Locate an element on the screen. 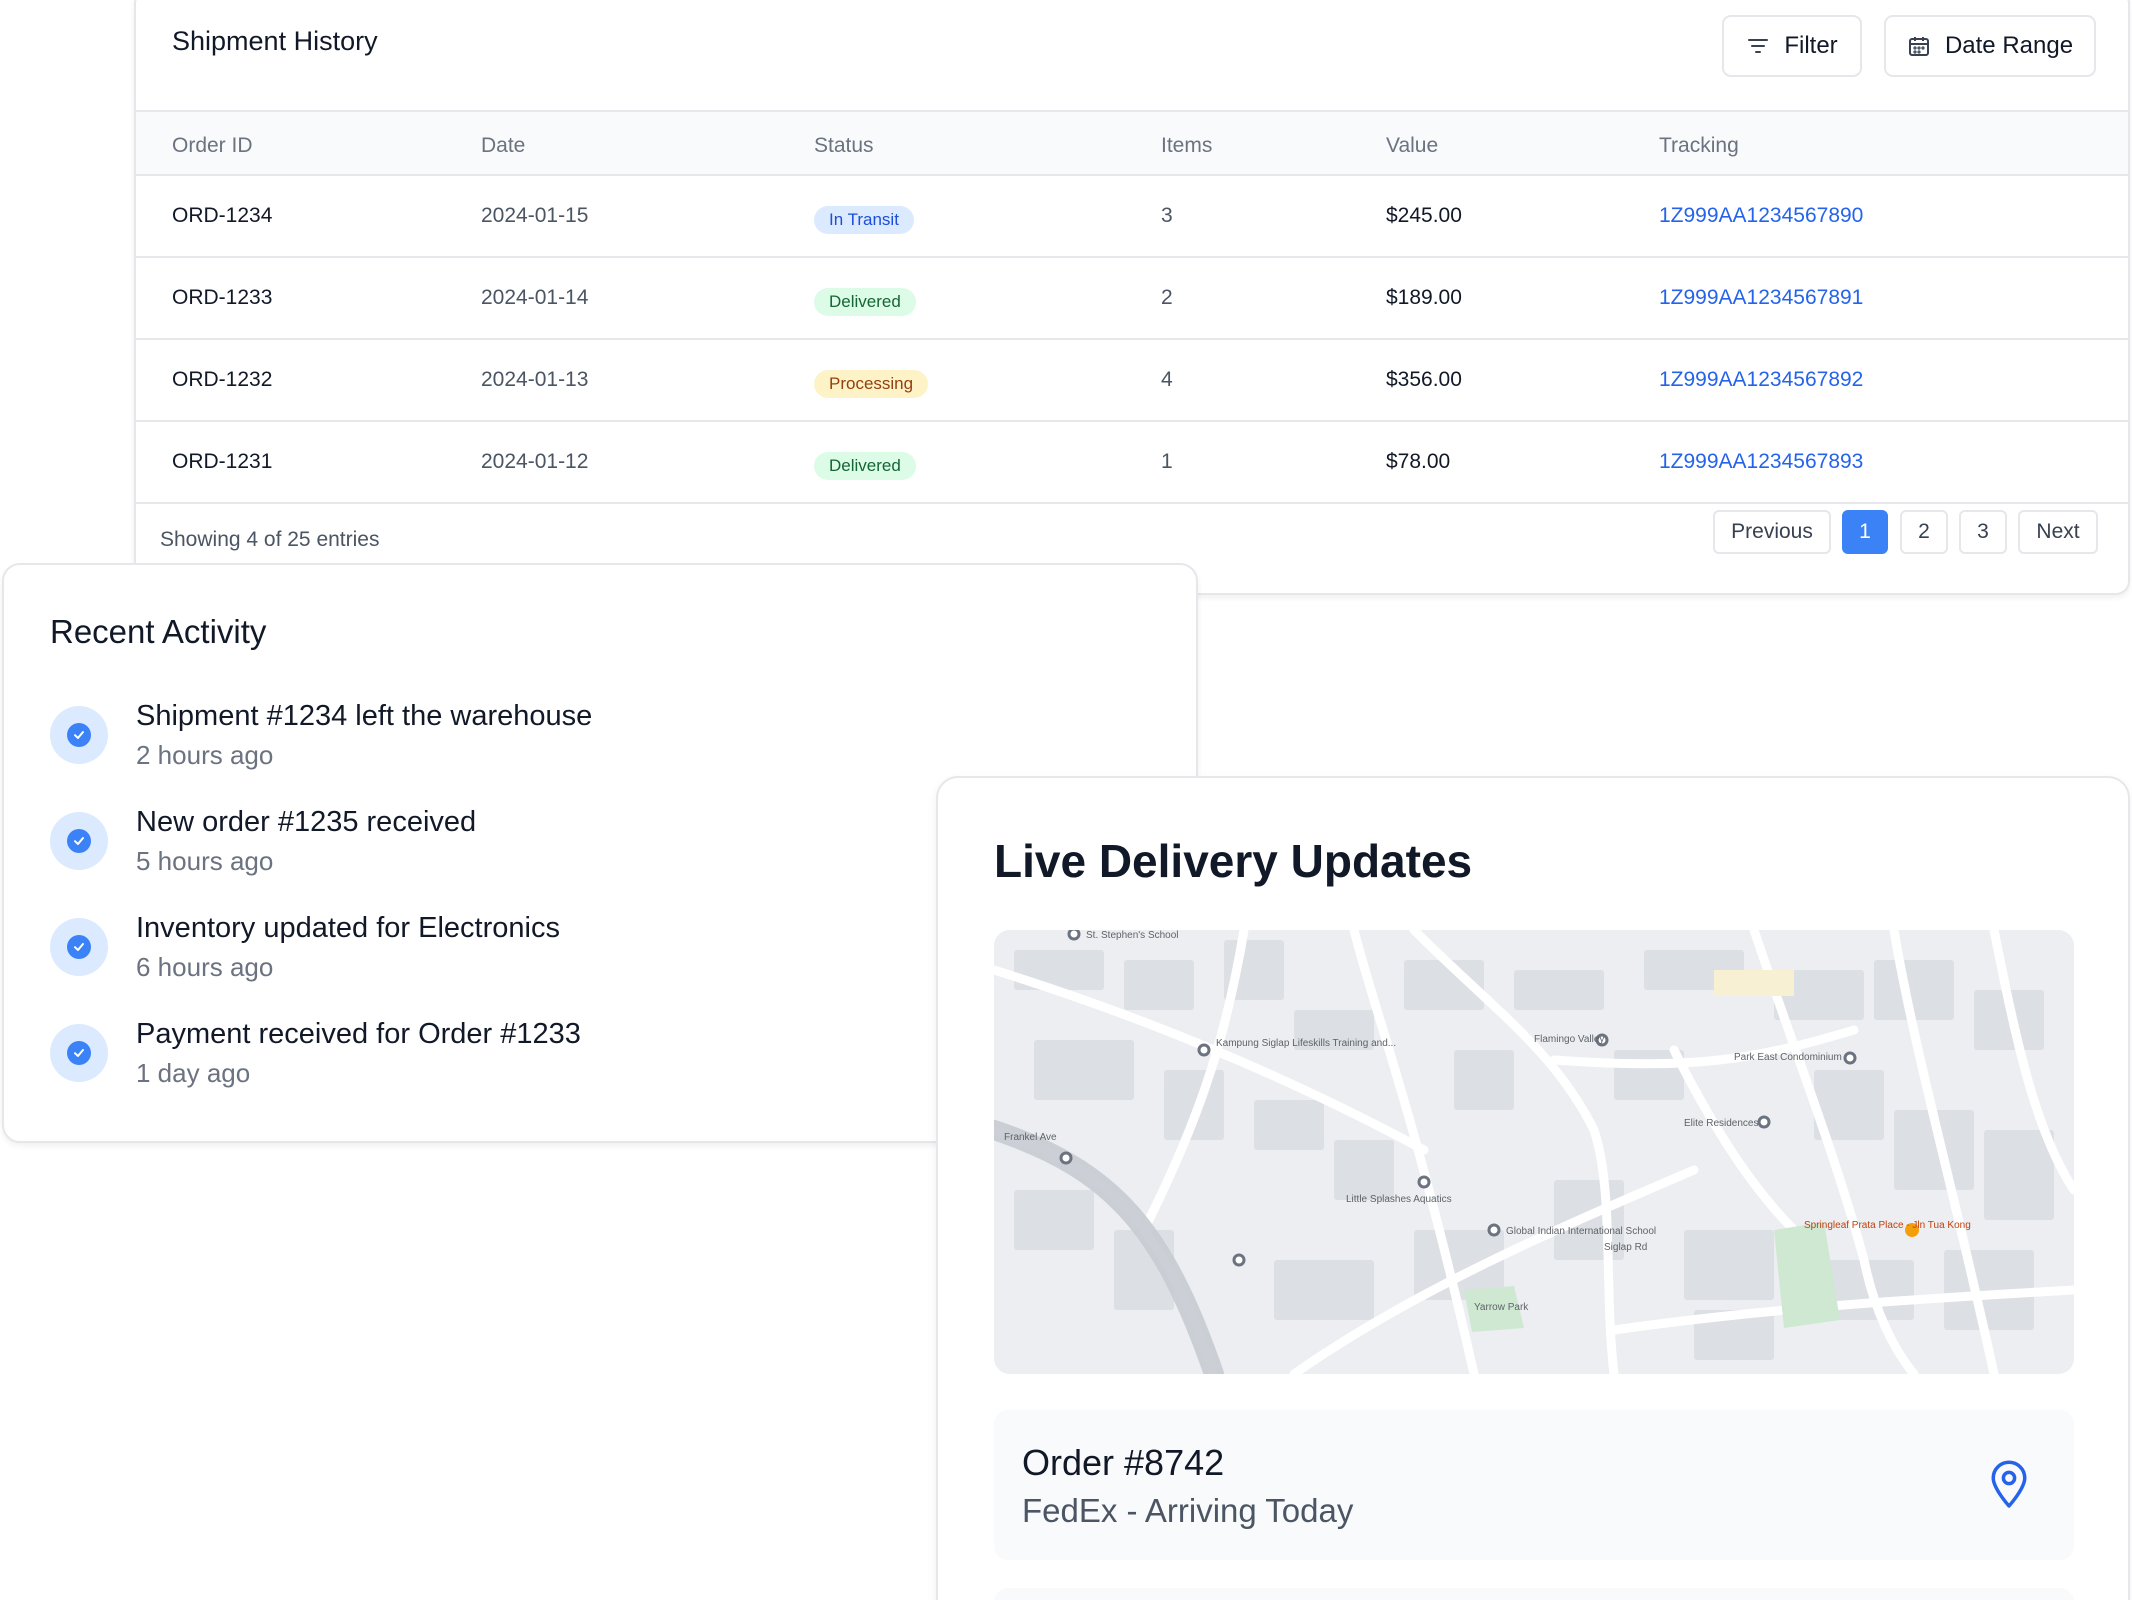  column-header: Tracking is located at coordinates (1699, 145).